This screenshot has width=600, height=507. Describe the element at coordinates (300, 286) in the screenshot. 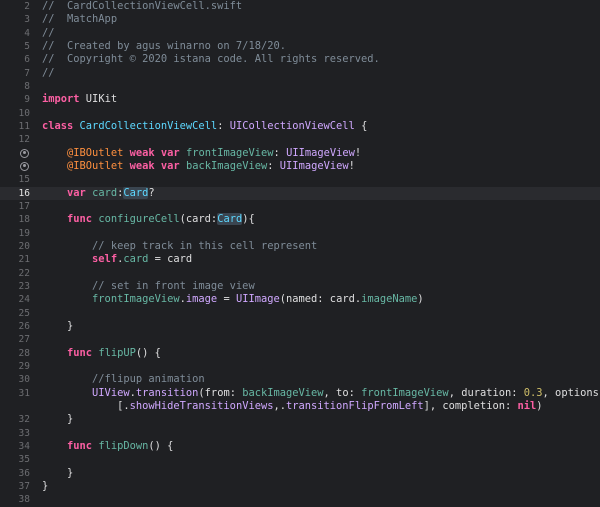

I see `code-line: 23 // set in front image view` at that location.